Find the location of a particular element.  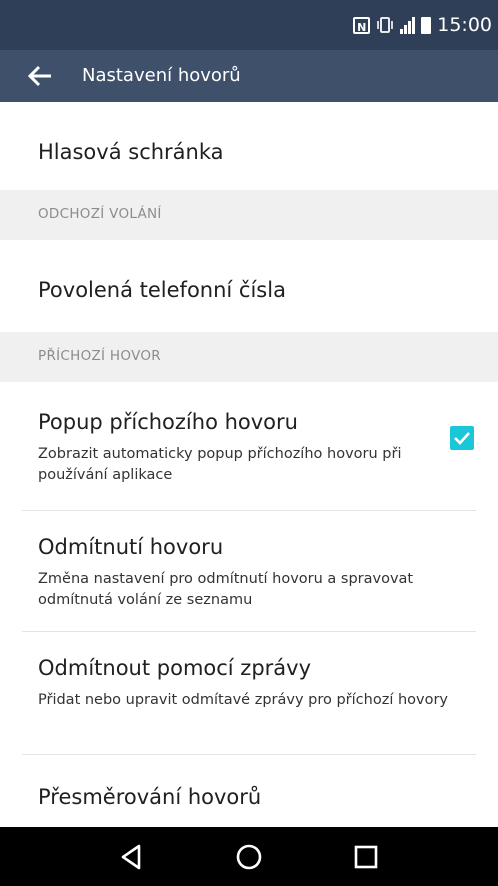

section-label-incoming: PŘÍCHOZÍ HOVOR is located at coordinates (99, 356).